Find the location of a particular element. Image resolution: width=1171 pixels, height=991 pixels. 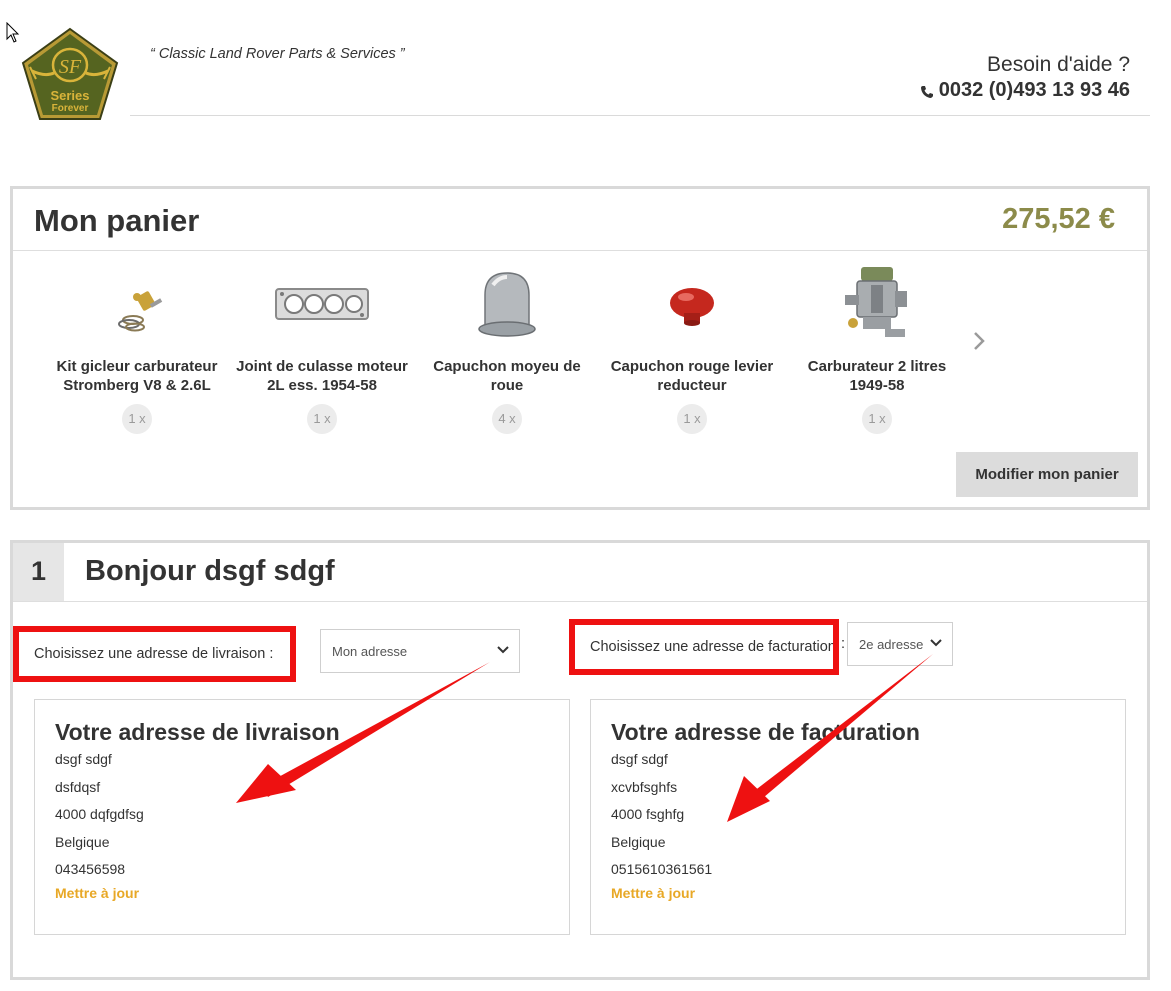

cart-divider is located at coordinates (580, 250).